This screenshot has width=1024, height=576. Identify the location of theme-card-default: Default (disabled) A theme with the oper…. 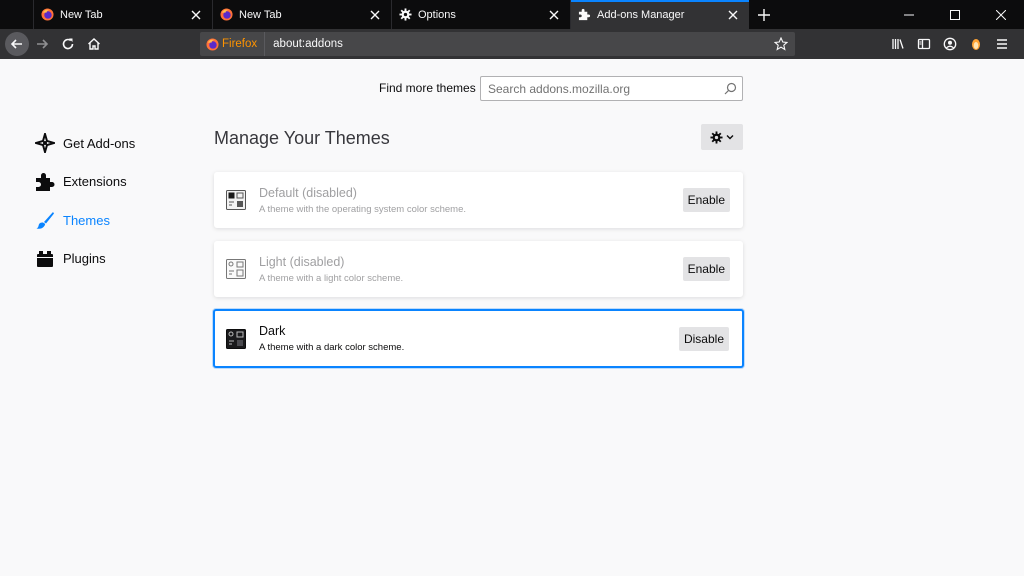
(478, 200).